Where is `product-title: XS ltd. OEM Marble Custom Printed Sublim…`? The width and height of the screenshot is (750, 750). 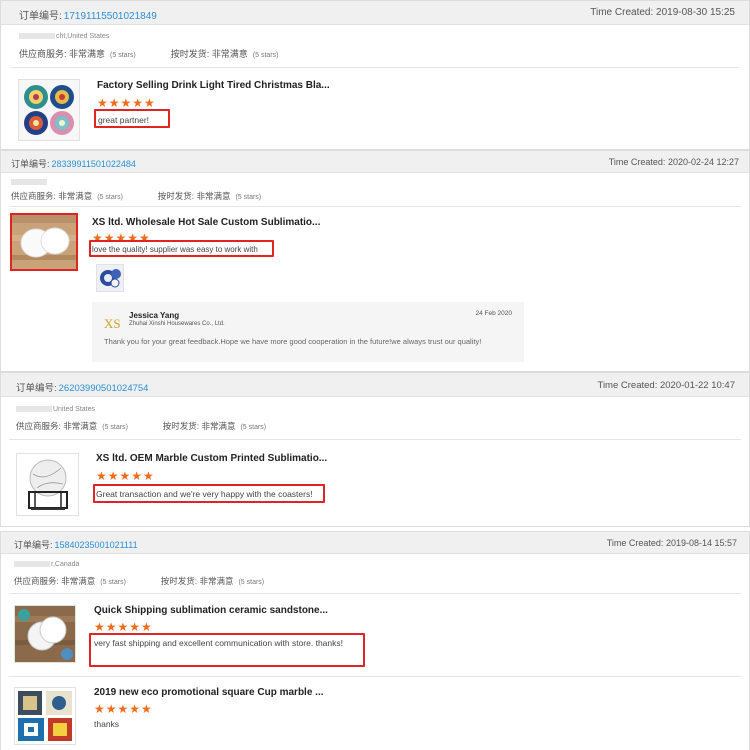 product-title: XS ltd. OEM Marble Custom Printed Sublim… is located at coordinates (211, 458).